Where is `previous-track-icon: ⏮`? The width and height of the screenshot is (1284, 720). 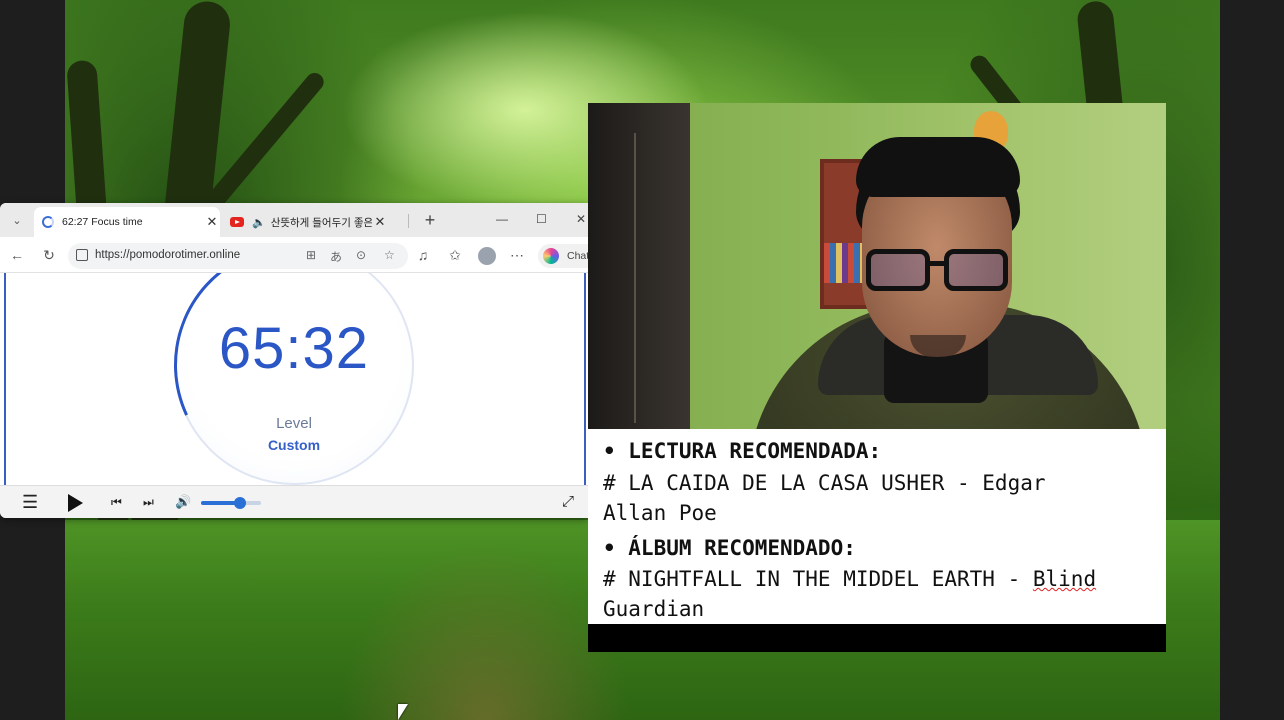 previous-track-icon: ⏮ is located at coordinates (116, 502).